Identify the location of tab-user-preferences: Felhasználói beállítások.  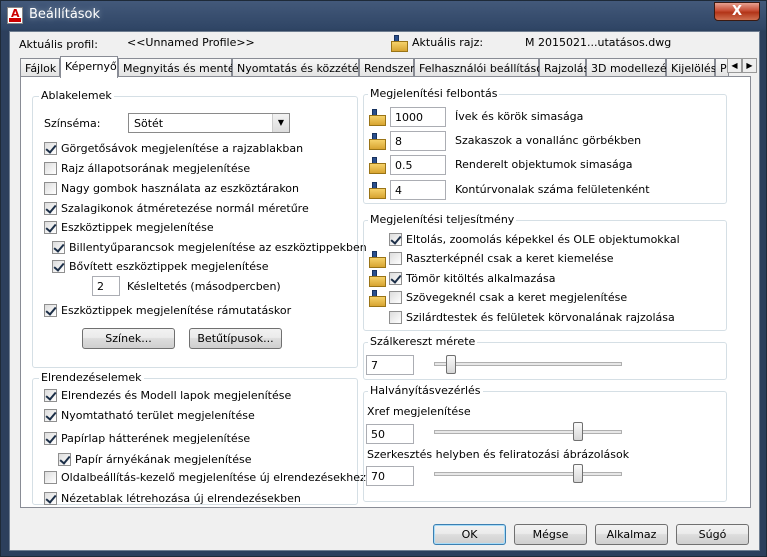
(481, 67).